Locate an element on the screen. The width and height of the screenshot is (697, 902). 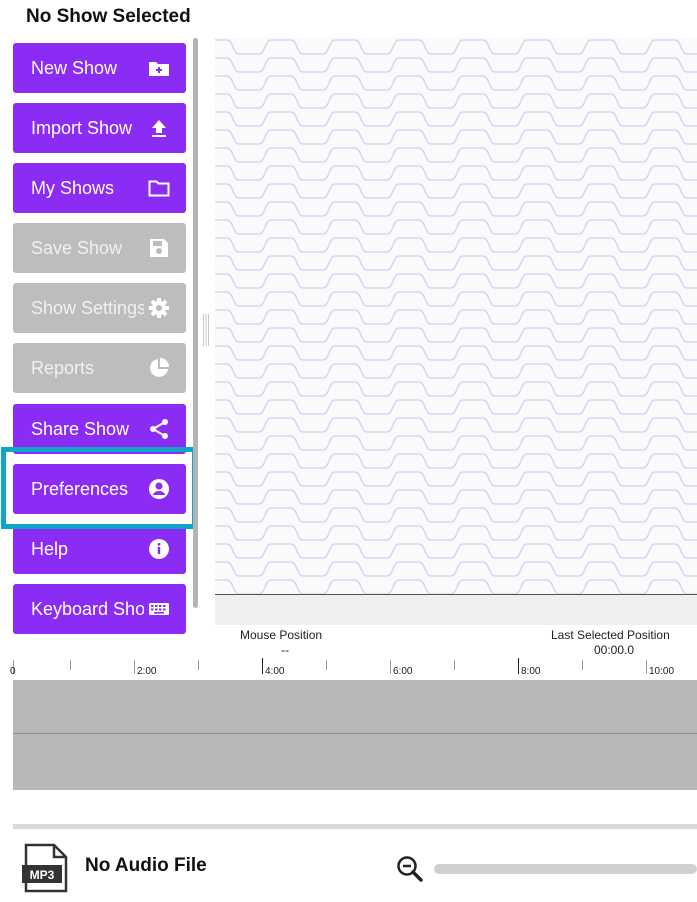
info-icon is located at coordinates (159, 549).